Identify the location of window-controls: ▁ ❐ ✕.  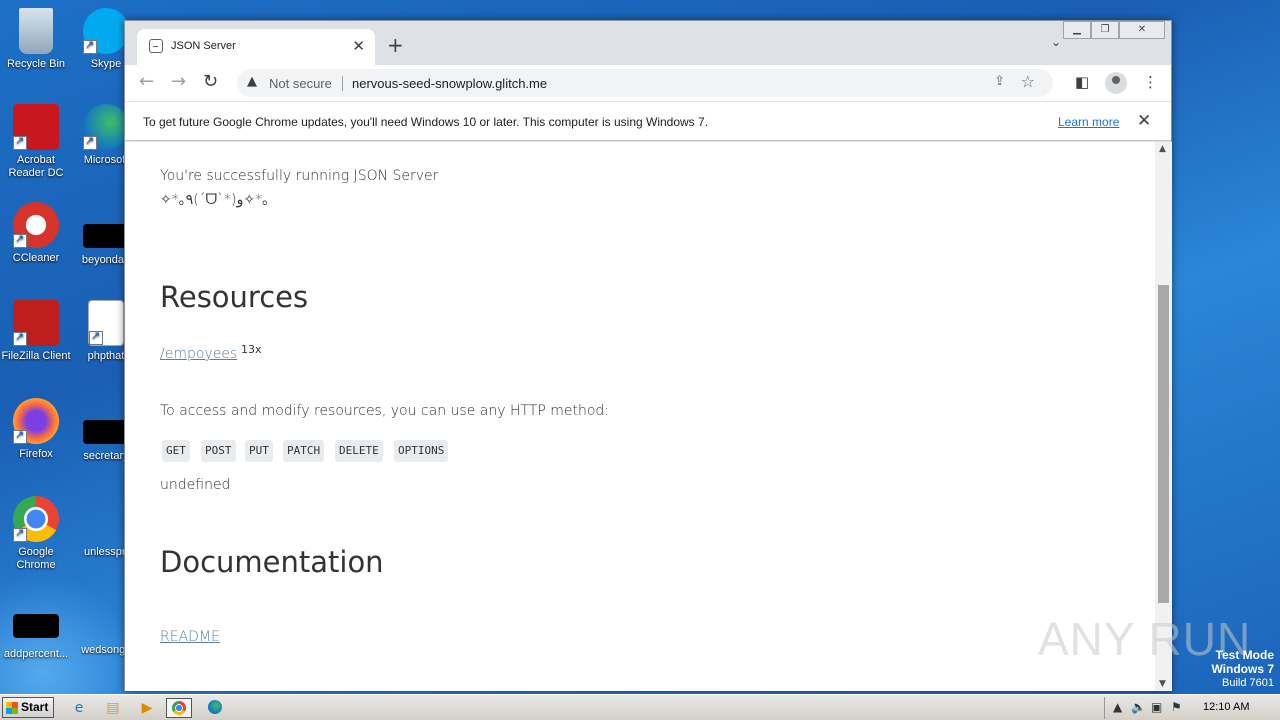
(1114, 30).